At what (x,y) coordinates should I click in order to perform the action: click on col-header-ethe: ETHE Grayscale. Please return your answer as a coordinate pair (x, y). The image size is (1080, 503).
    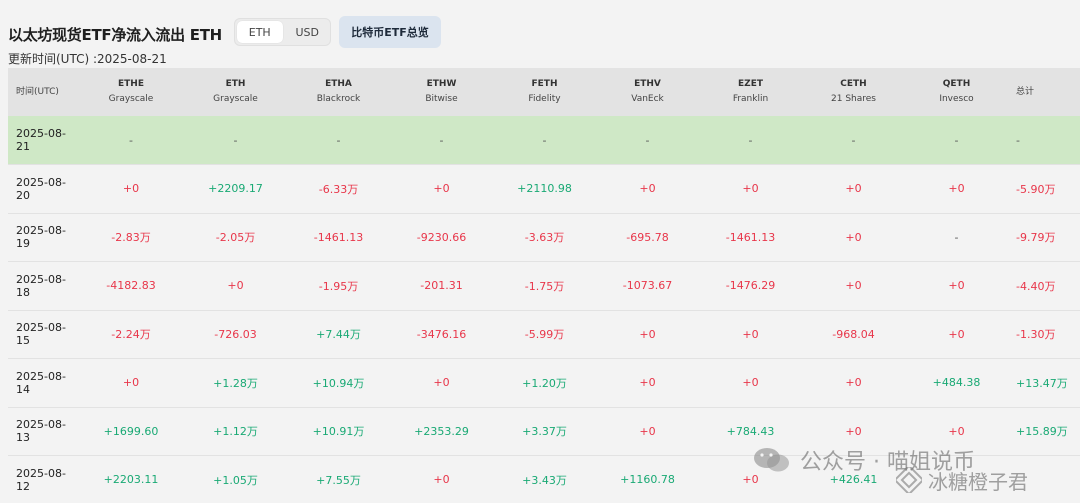
    Looking at the image, I should click on (131, 92).